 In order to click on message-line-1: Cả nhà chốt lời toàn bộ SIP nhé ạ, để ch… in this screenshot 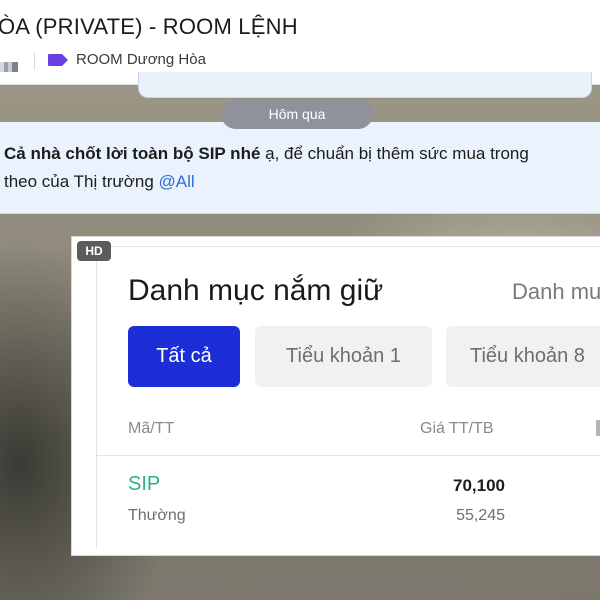, I will do `click(266, 154)`.